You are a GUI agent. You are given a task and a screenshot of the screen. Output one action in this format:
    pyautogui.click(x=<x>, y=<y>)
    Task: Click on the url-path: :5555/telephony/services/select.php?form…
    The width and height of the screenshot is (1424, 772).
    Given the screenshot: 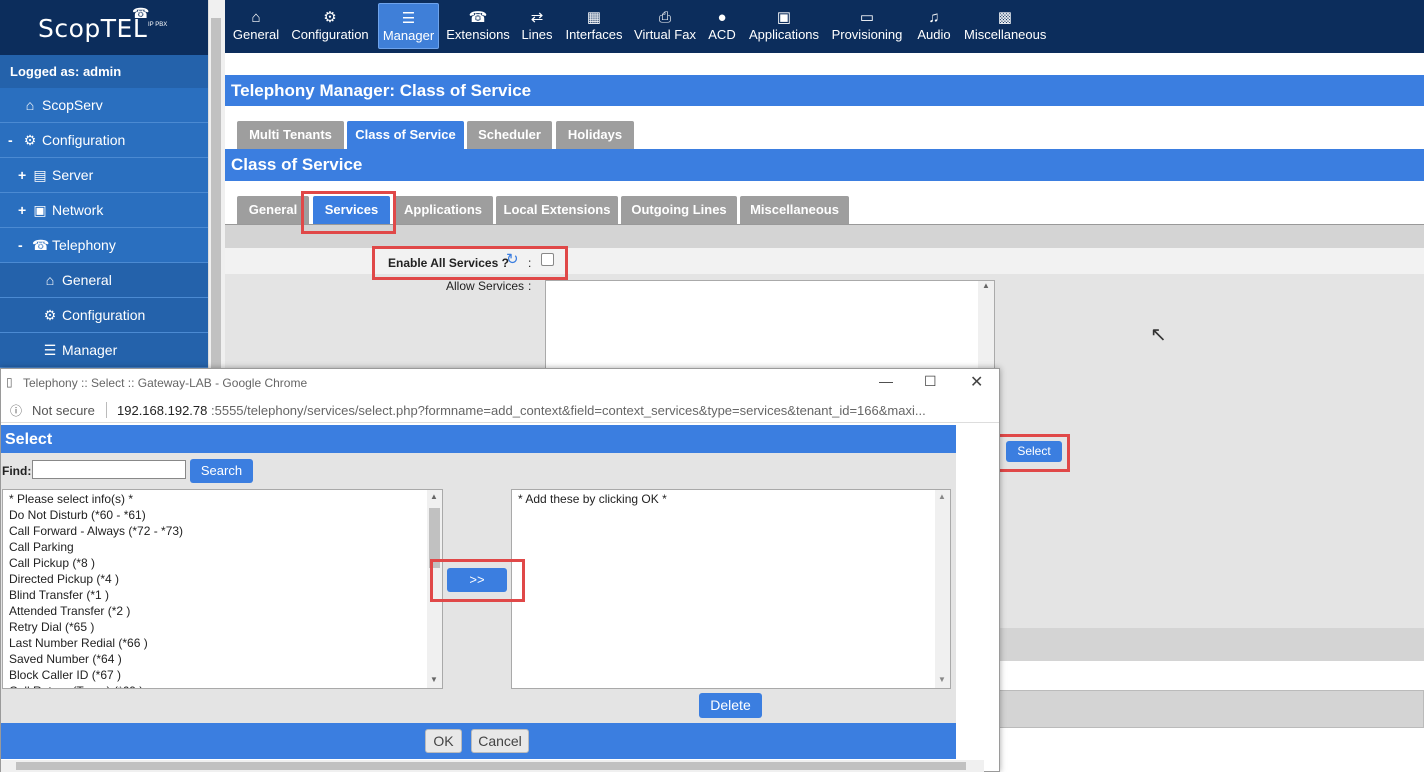 What is the action you would take?
    pyautogui.click(x=568, y=410)
    